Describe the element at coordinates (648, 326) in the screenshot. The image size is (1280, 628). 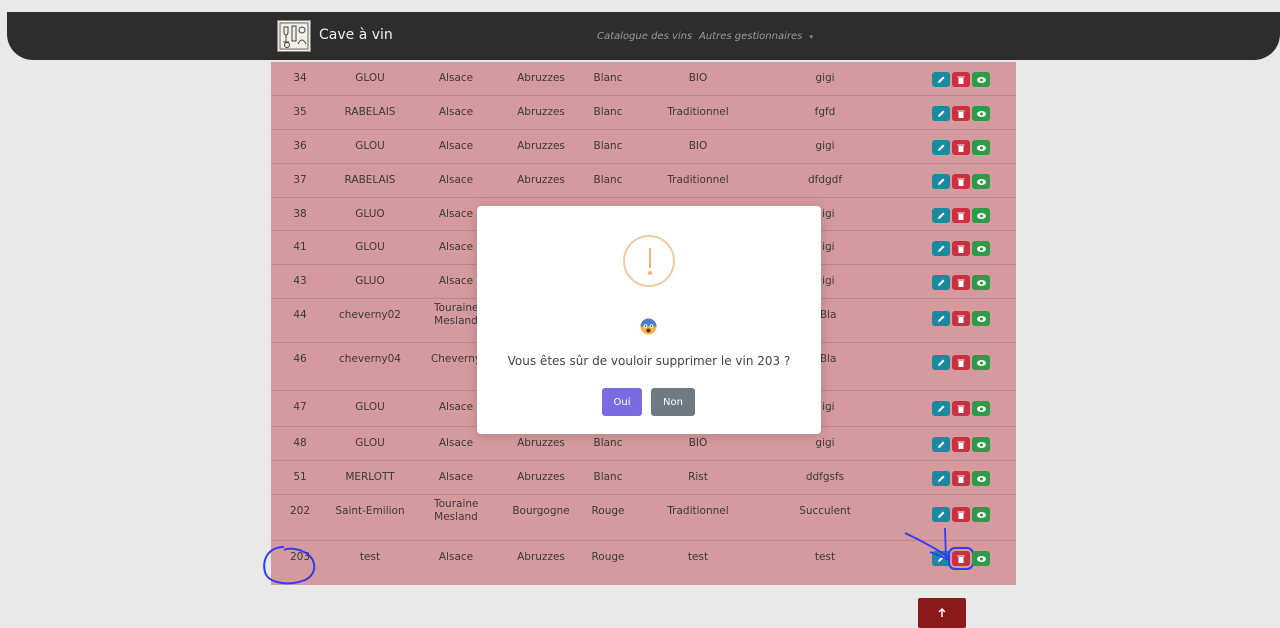
I see `scared-face-emoji-icon` at that location.